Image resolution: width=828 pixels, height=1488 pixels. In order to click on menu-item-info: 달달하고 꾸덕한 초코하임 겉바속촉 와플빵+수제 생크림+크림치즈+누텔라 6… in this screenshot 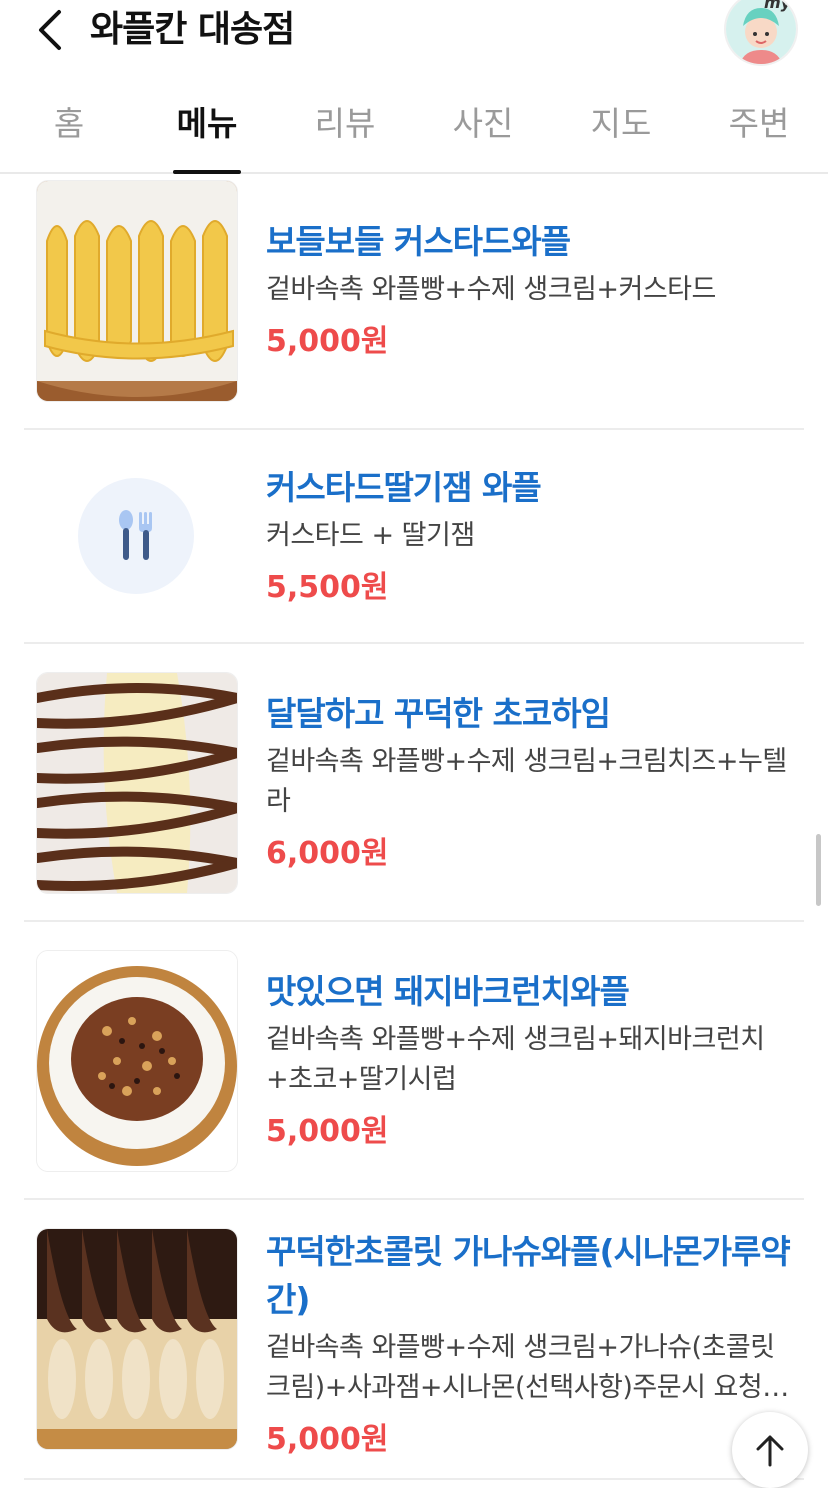, I will do `click(531, 783)`.